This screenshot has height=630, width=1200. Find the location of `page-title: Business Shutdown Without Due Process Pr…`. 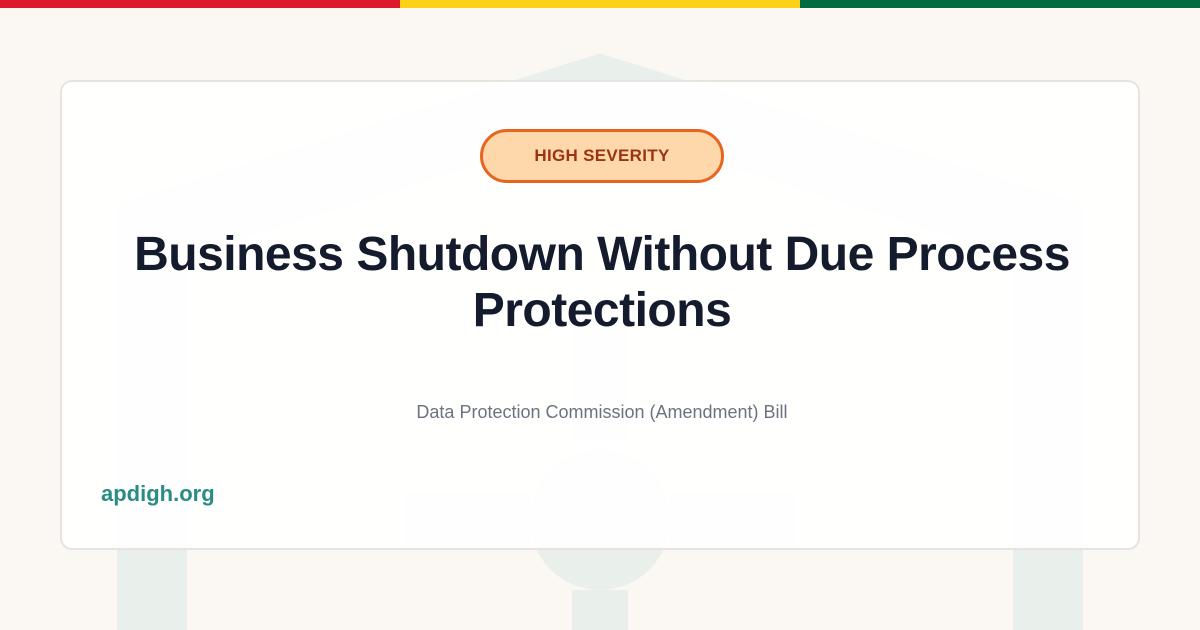

page-title: Business Shutdown Without Due Process Pr… is located at coordinates (602, 282).